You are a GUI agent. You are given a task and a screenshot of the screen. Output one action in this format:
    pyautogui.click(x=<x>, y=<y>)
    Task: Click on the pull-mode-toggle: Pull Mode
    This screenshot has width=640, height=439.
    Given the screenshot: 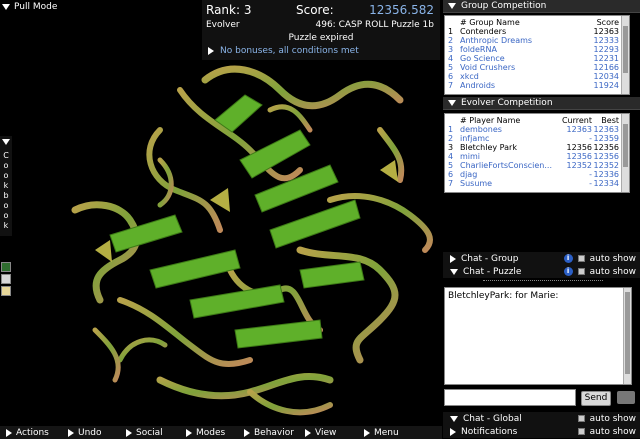 What is the action you would take?
    pyautogui.click(x=29, y=7)
    